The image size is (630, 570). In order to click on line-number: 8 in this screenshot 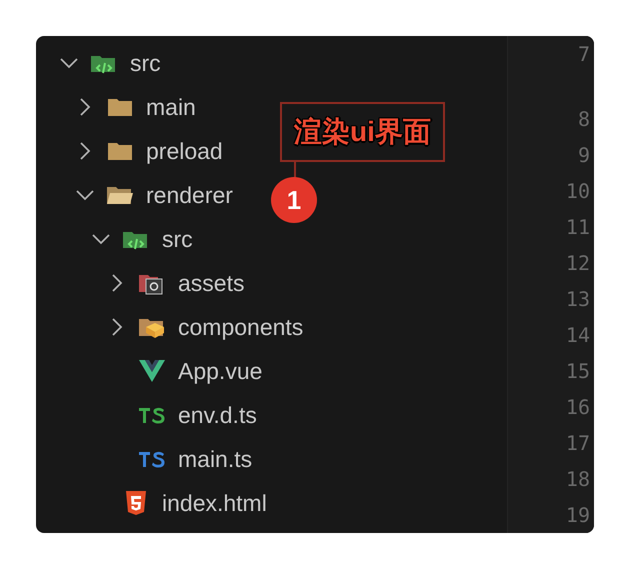, I will do `click(584, 119)`.